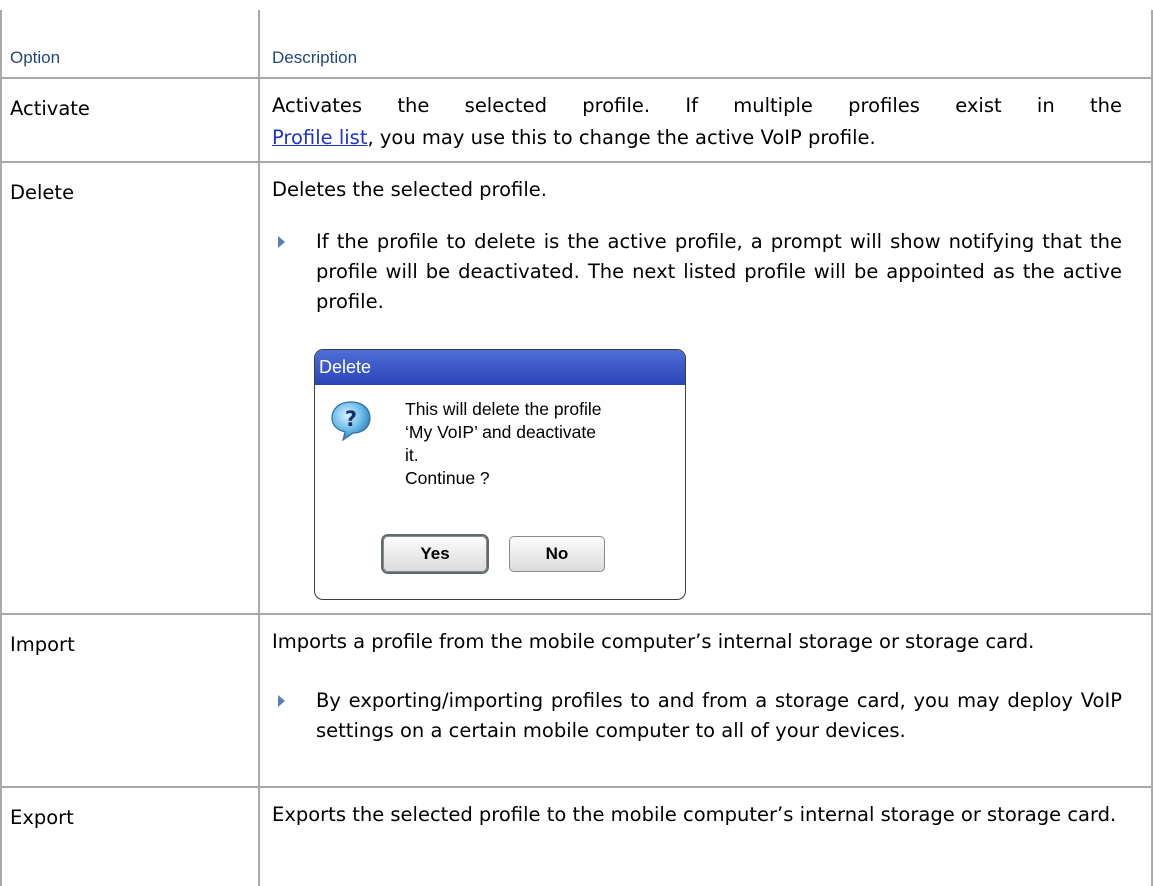 Image resolution: width=1153 pixels, height=886 pixels. I want to click on column-header-description: Description, so click(315, 57).